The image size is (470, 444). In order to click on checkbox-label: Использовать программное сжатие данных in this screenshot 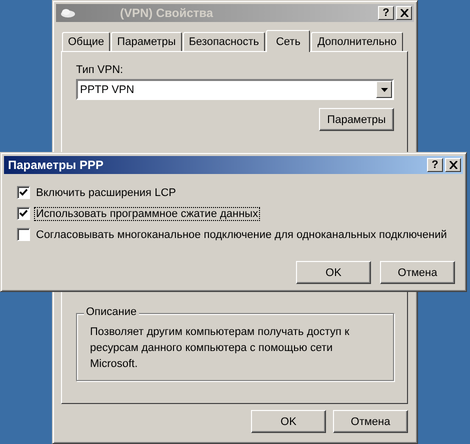, I will do `click(147, 214)`.